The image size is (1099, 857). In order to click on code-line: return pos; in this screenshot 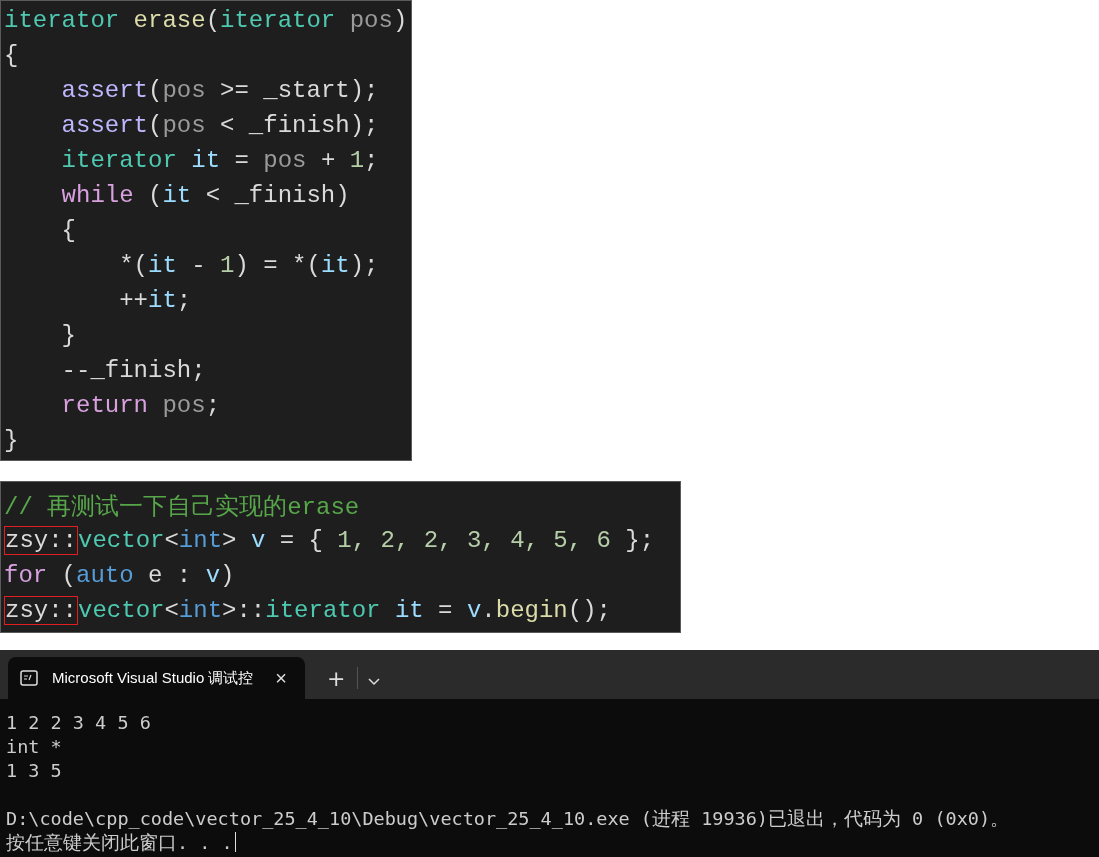, I will do `click(140, 405)`.